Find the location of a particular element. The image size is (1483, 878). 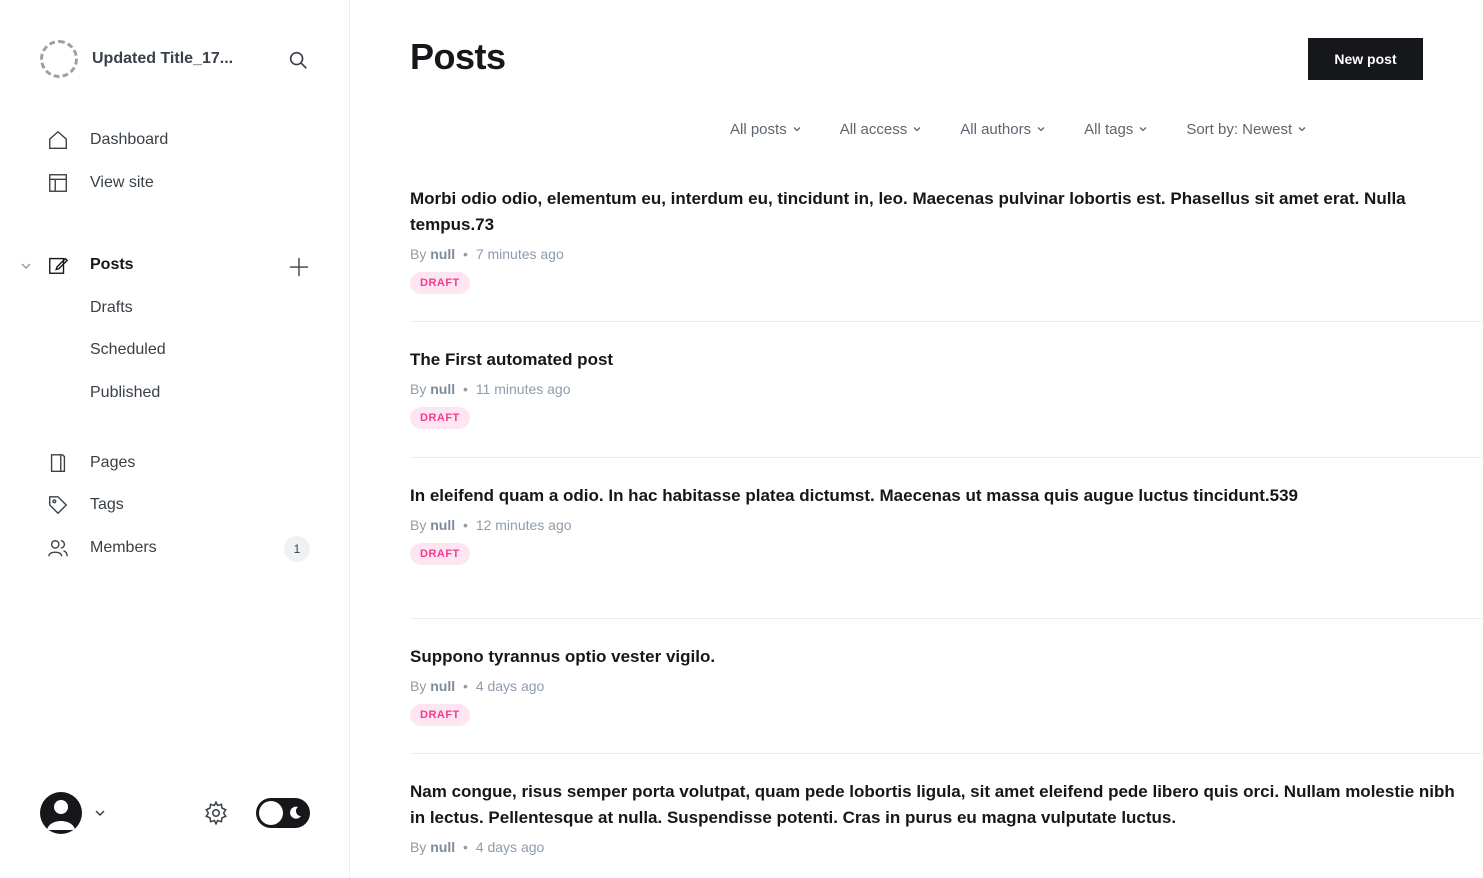

layout-icon is located at coordinates (58, 183).